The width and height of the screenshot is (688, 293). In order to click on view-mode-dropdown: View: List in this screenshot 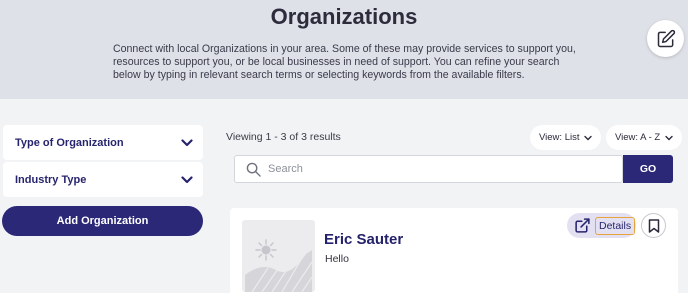, I will do `click(566, 137)`.